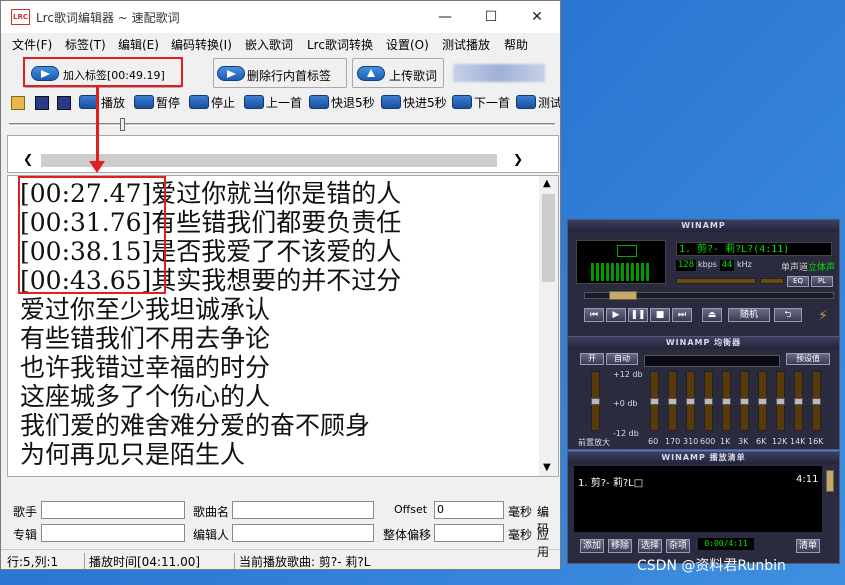  I want to click on seek-thumb, so click(122, 124).